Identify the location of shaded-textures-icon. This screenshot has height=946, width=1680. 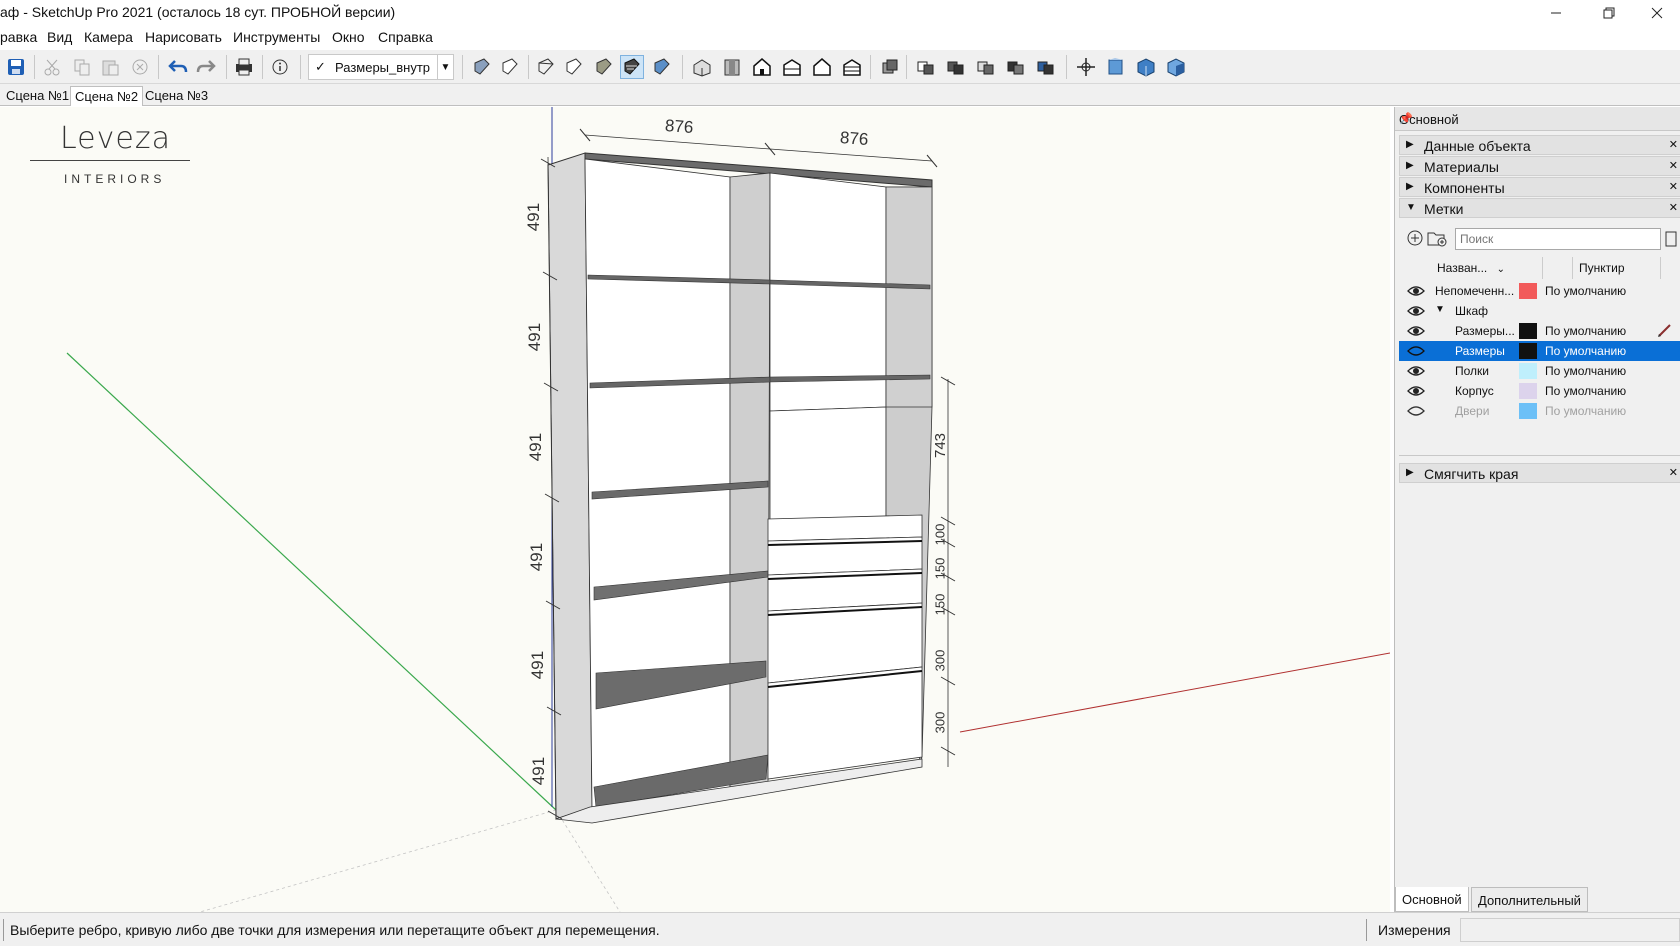
(632, 67).